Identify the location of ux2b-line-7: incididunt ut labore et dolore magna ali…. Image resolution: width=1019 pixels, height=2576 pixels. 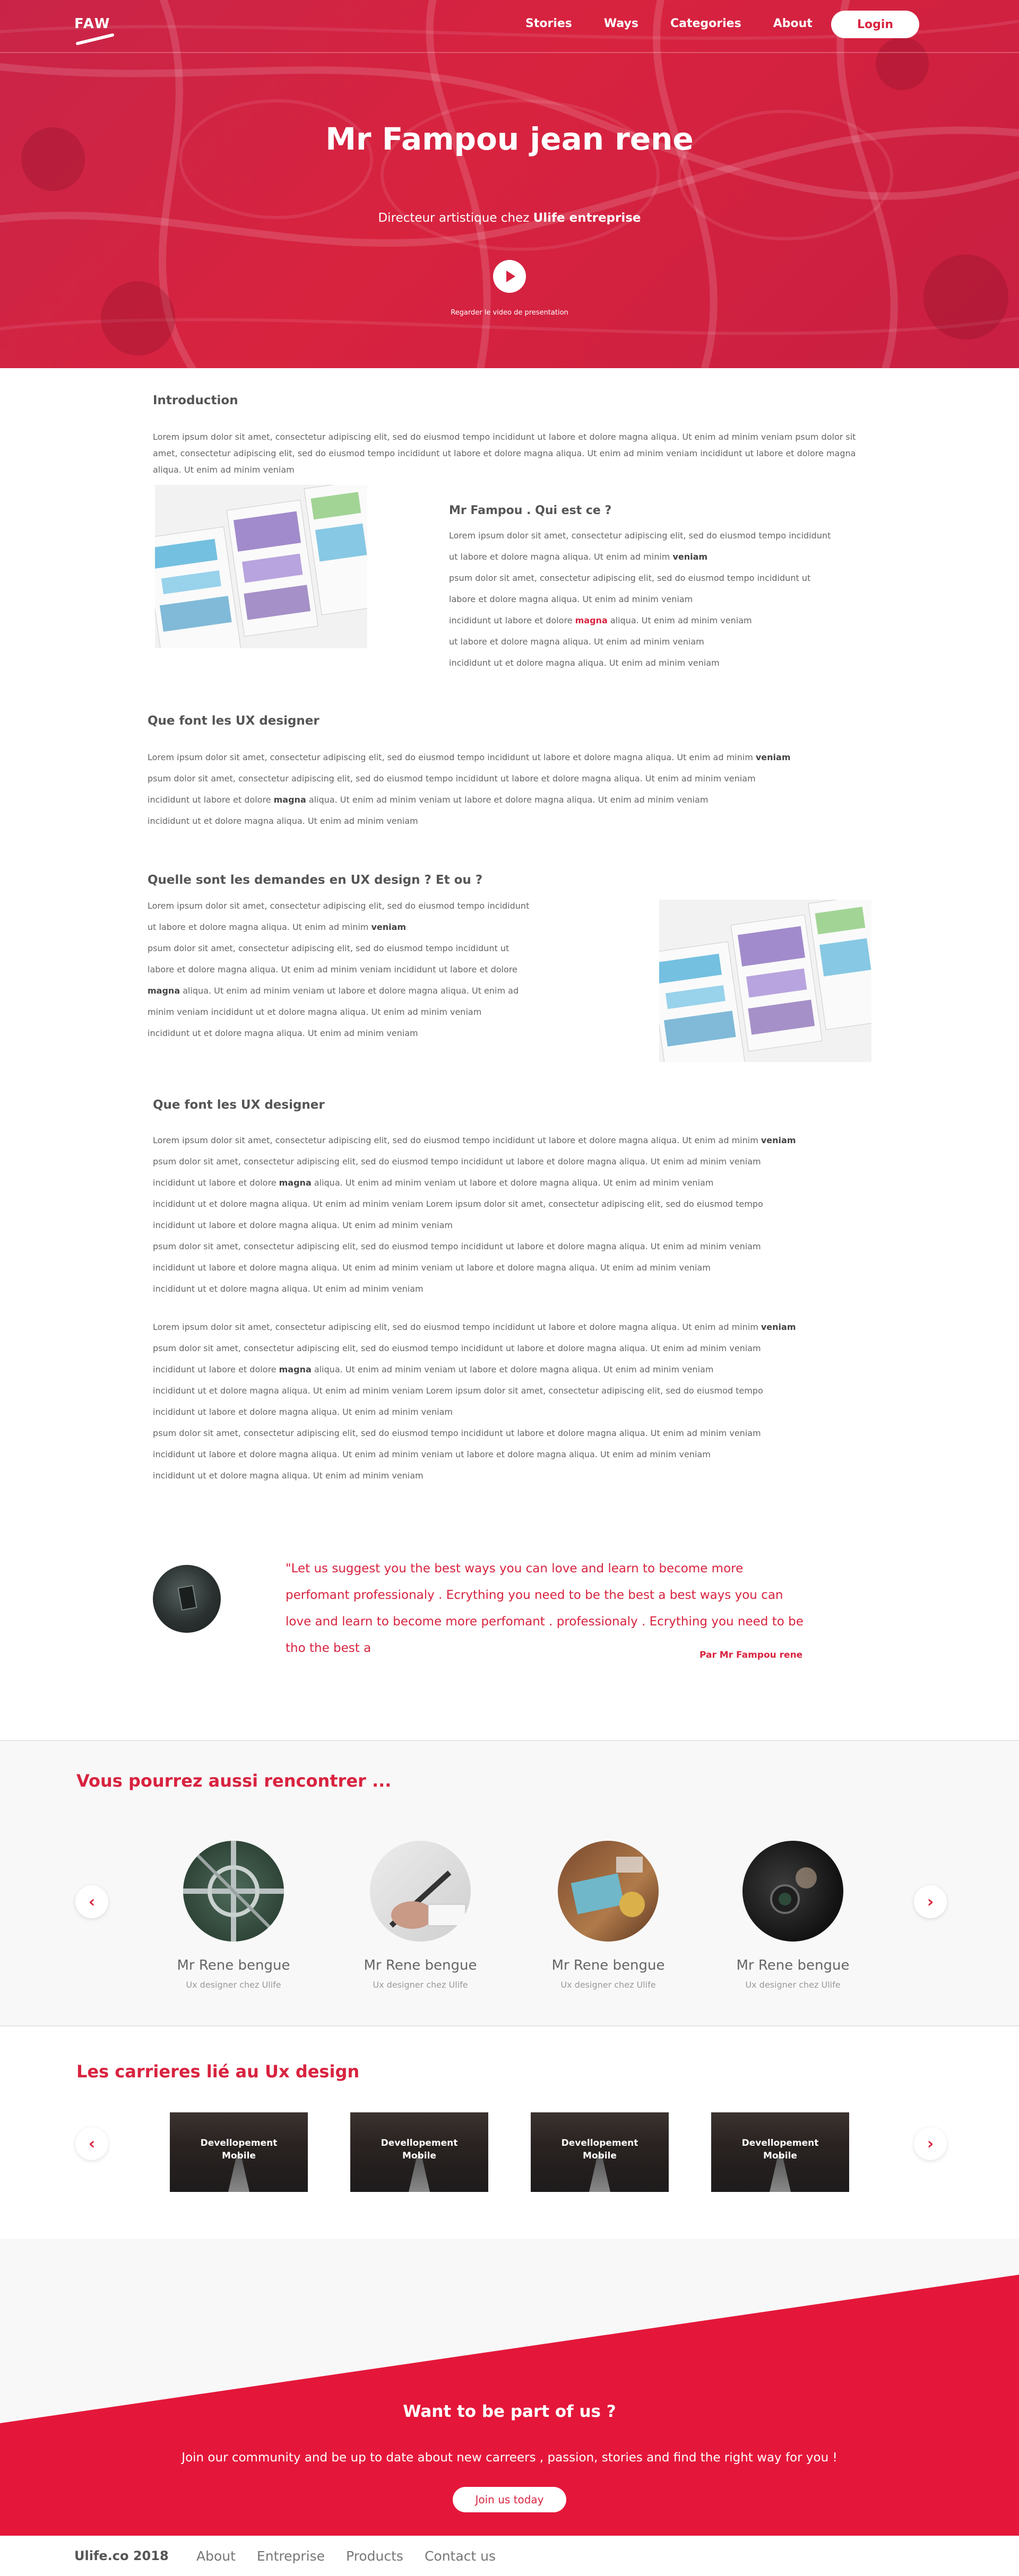
(432, 1454).